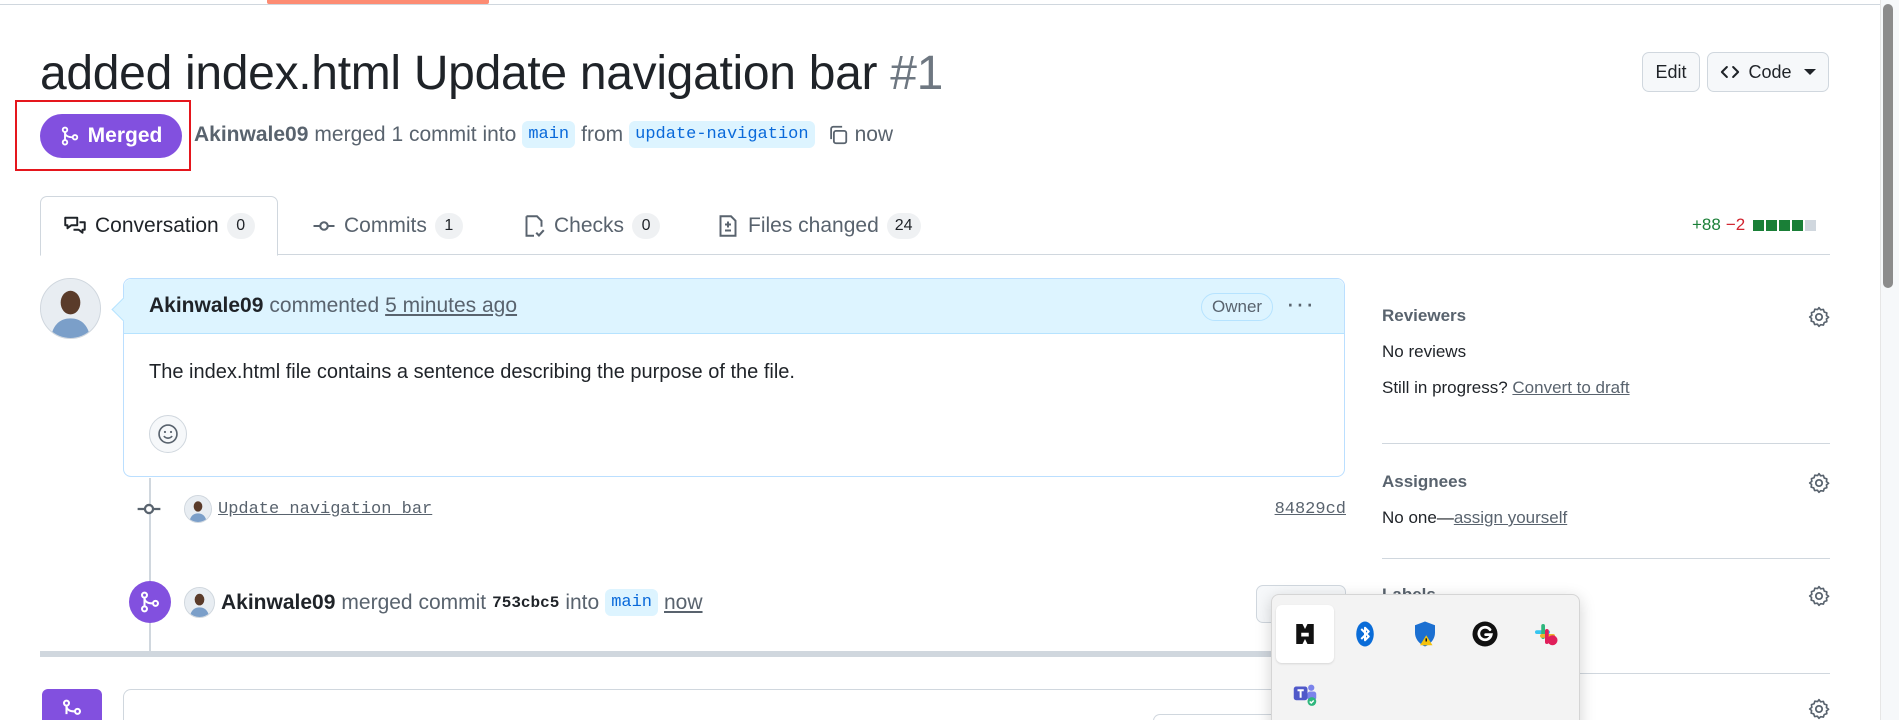 The image size is (1899, 720). Describe the element at coordinates (278, 603) in the screenshot. I see `merge-author-link: Akinwale09` at that location.